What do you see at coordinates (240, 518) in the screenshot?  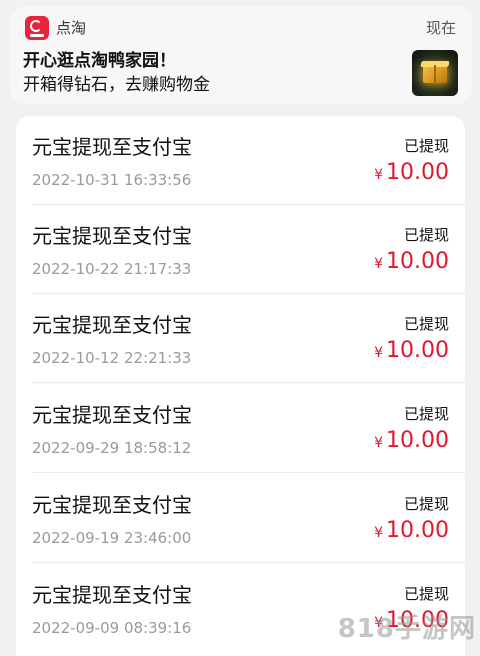 I see `transaction-row: 元宝提现至支付宝 2022-09-19 23:46:00 已提现 ¥10.00` at bounding box center [240, 518].